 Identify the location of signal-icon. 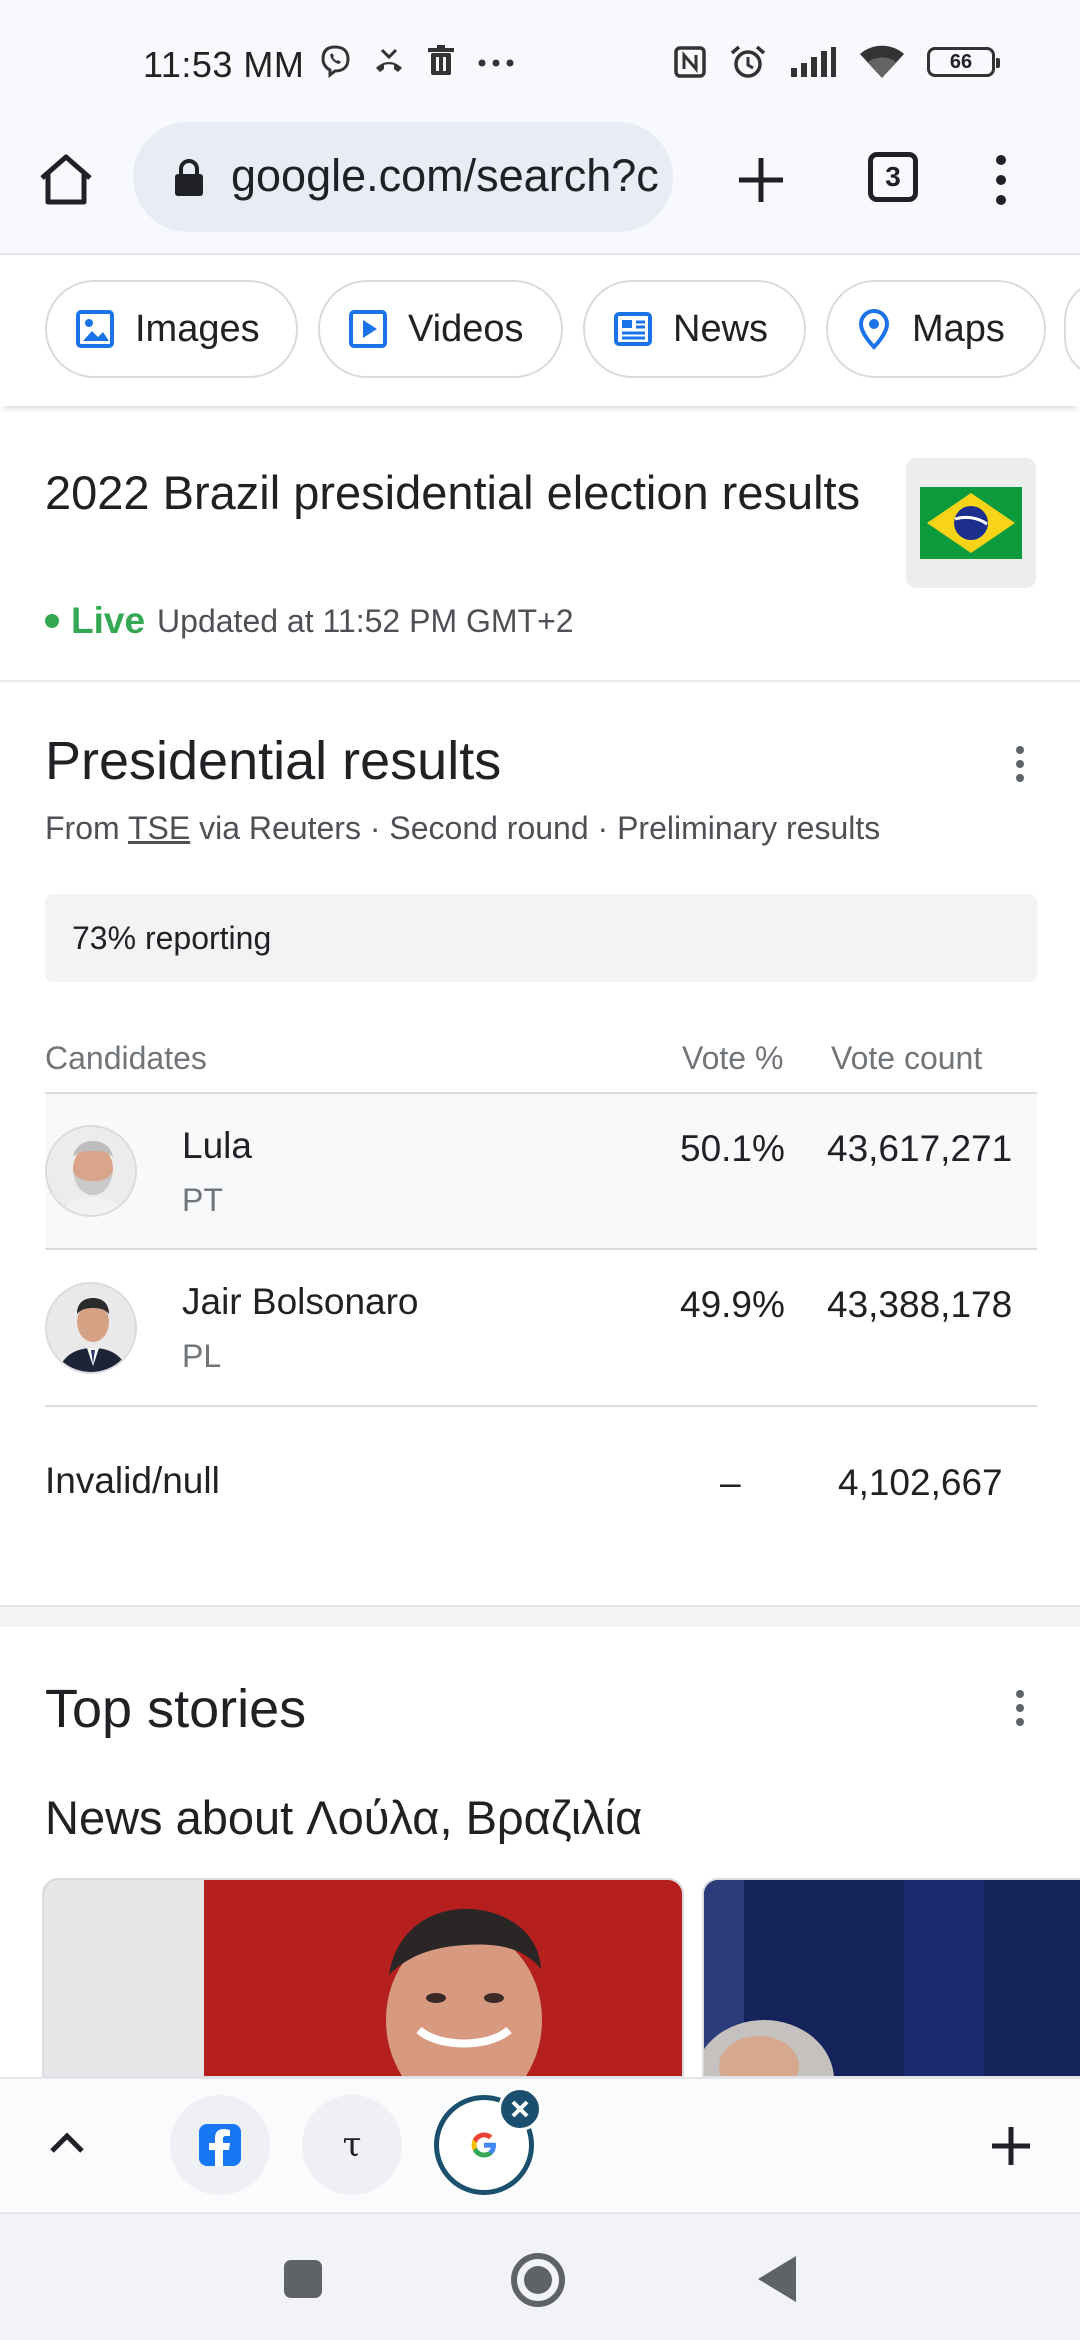
(813, 62).